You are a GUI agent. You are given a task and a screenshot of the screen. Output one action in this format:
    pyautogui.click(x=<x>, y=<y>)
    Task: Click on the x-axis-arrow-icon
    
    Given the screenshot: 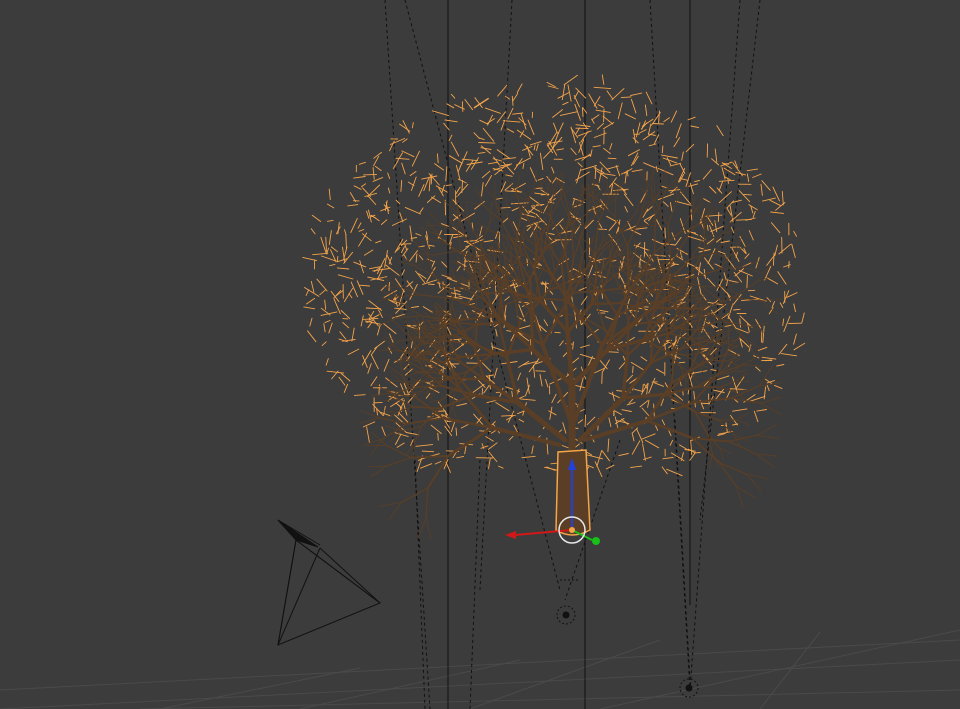 What is the action you would take?
    pyautogui.click(x=510, y=535)
    